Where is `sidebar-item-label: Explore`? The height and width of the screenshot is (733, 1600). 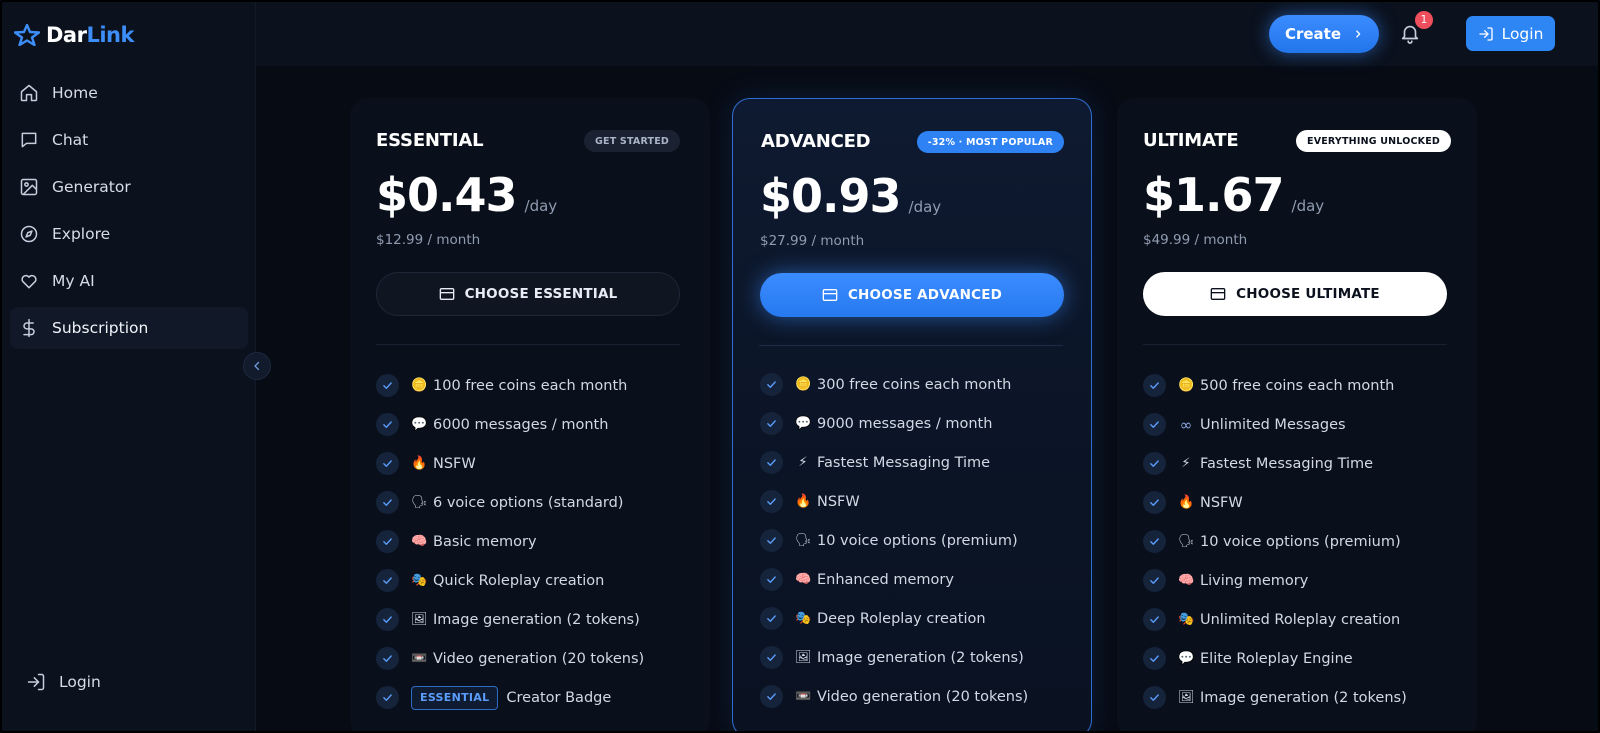
sidebar-item-label: Explore is located at coordinates (81, 234).